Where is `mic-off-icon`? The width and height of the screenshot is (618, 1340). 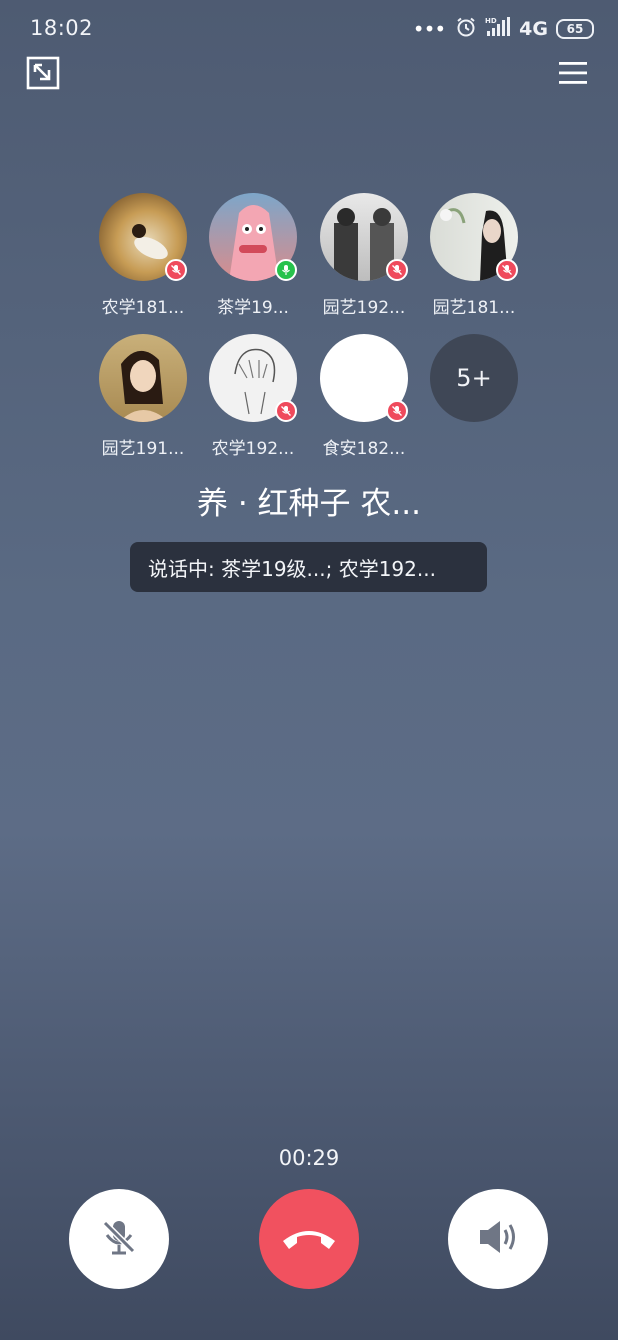
mic-off-icon is located at coordinates (119, 1239).